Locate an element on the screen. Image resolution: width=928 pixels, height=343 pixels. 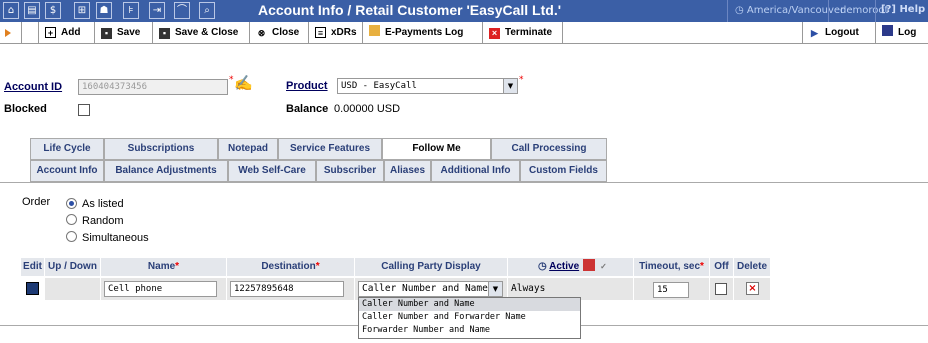
add-button: + Add is located at coordinates (66, 32).